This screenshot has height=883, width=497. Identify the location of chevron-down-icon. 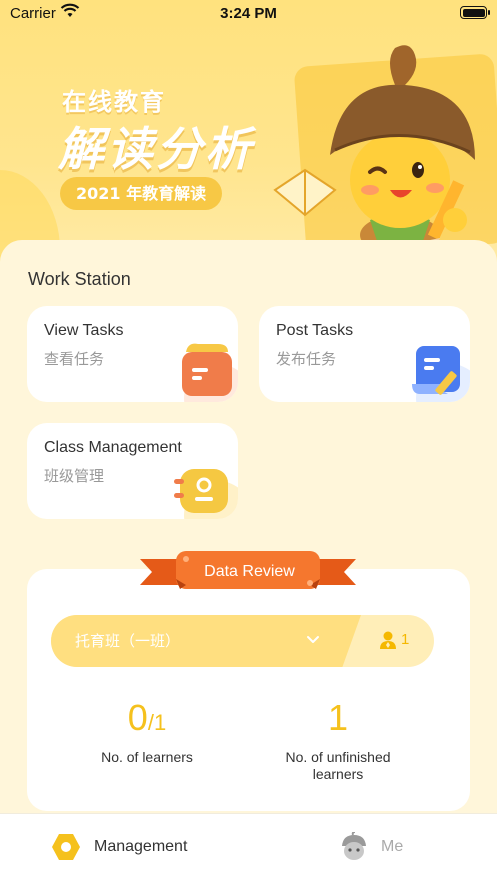
(313, 640).